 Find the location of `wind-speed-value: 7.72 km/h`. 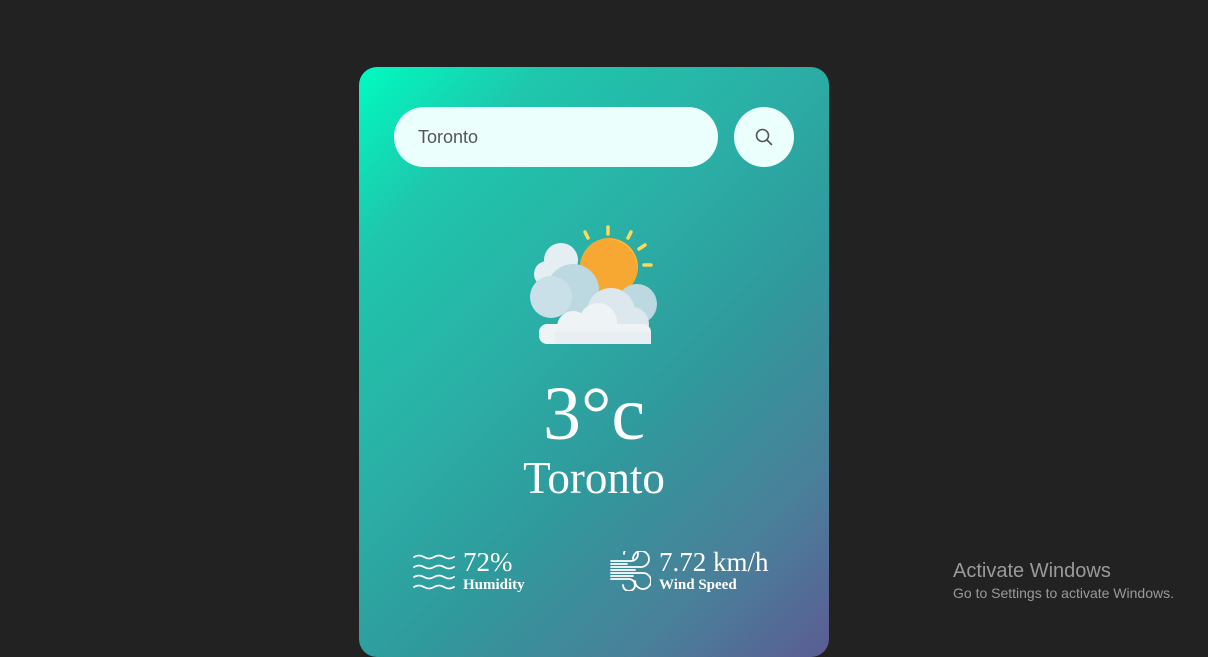

wind-speed-value: 7.72 km/h is located at coordinates (714, 562).